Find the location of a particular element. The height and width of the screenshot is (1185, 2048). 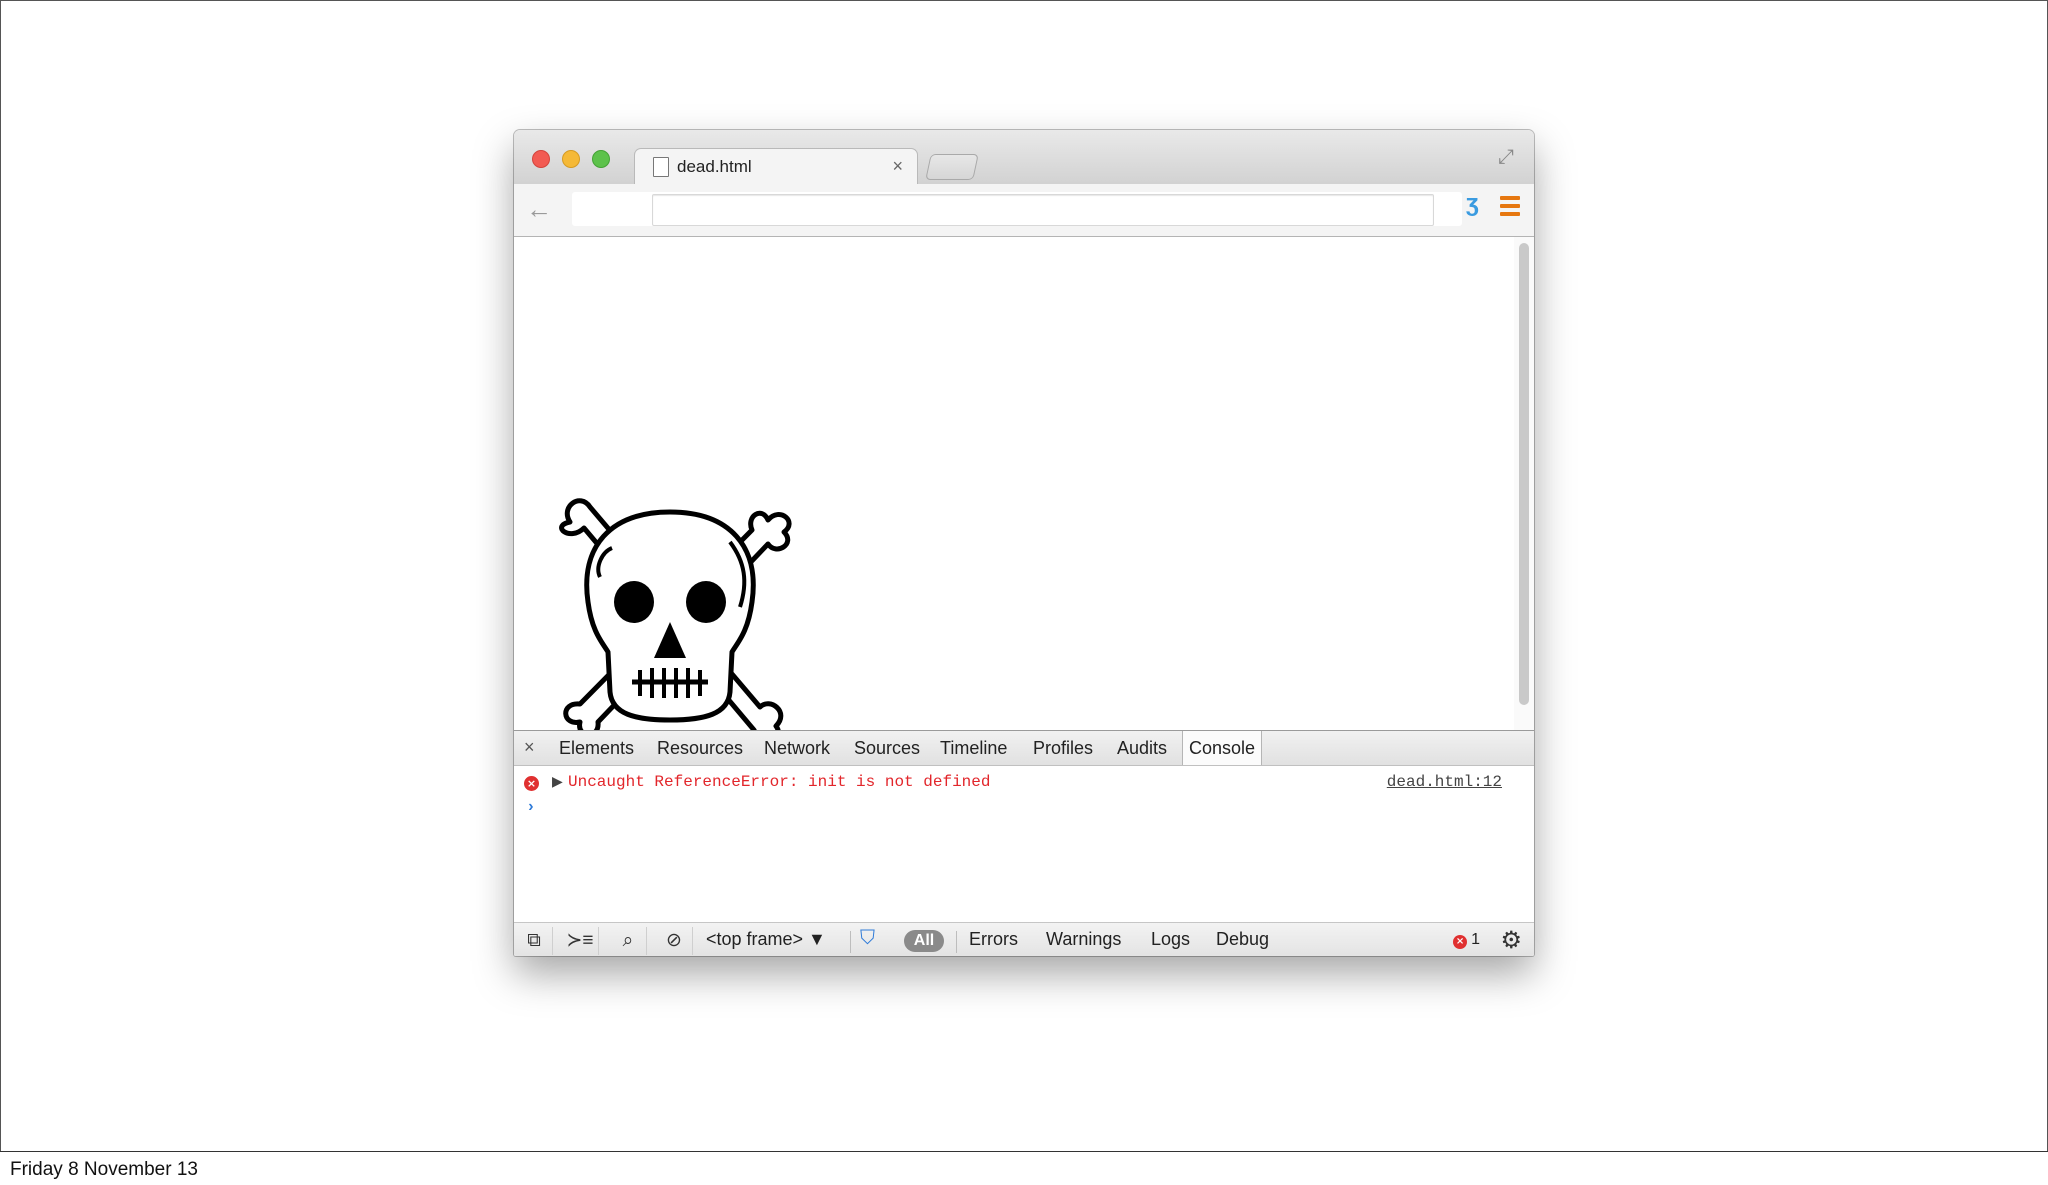

skull-crossbones-image is located at coordinates (675, 620).